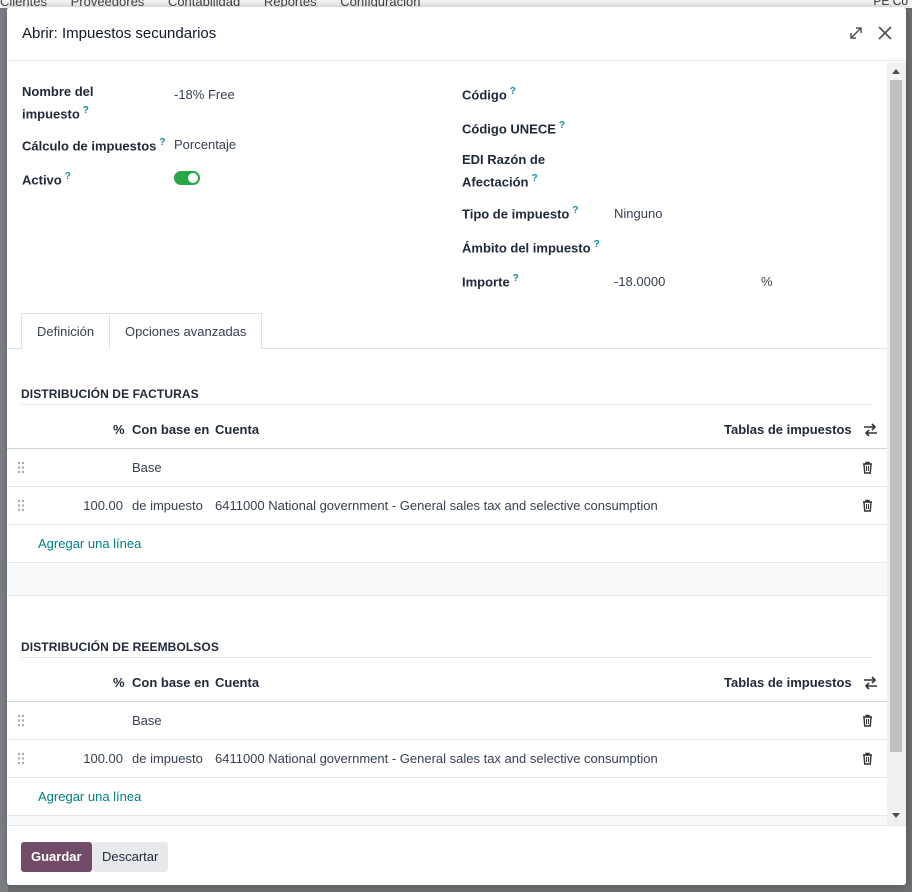  What do you see at coordinates (856, 33) in the screenshot?
I see `expand-icon` at bounding box center [856, 33].